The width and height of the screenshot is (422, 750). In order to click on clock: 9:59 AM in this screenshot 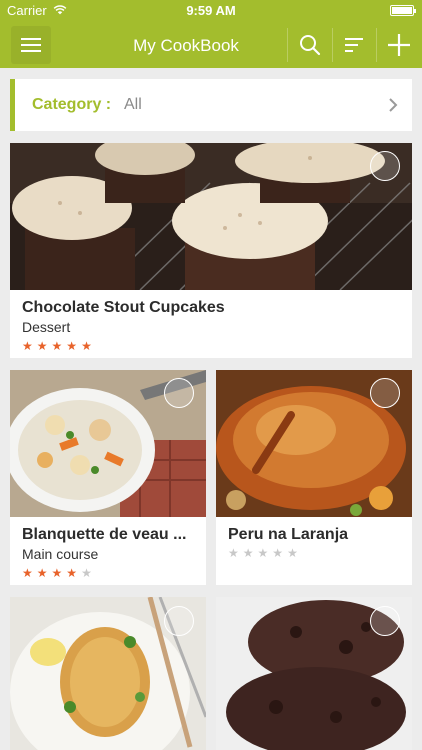, I will do `click(211, 10)`.